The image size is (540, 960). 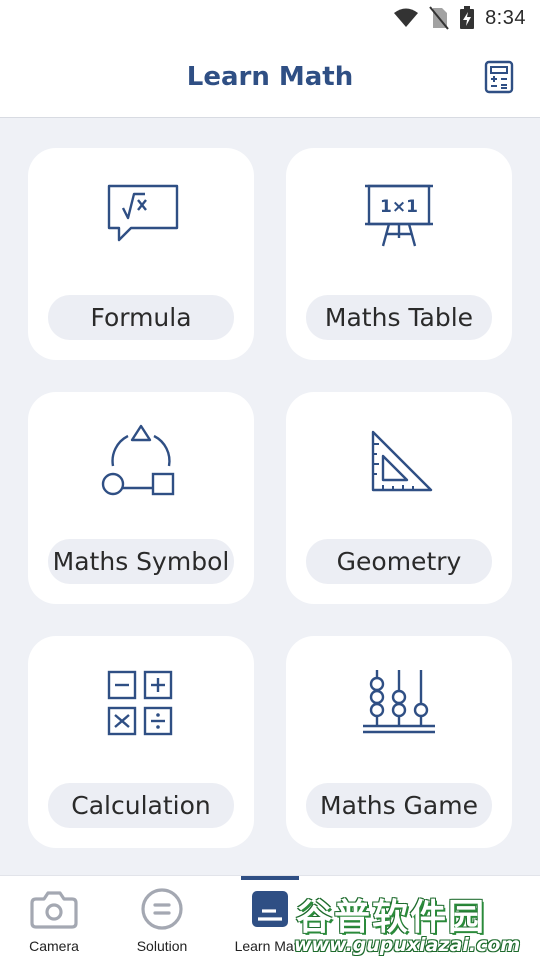 What do you see at coordinates (162, 909) in the screenshot?
I see `solution-icon` at bounding box center [162, 909].